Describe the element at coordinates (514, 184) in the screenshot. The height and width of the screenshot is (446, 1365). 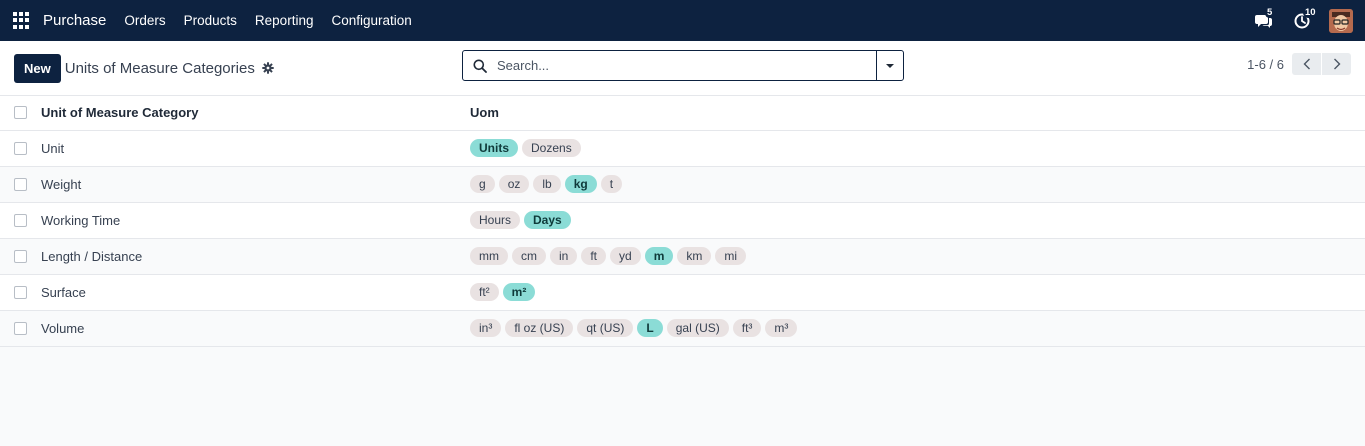
I see `uom-tag: oz` at that location.